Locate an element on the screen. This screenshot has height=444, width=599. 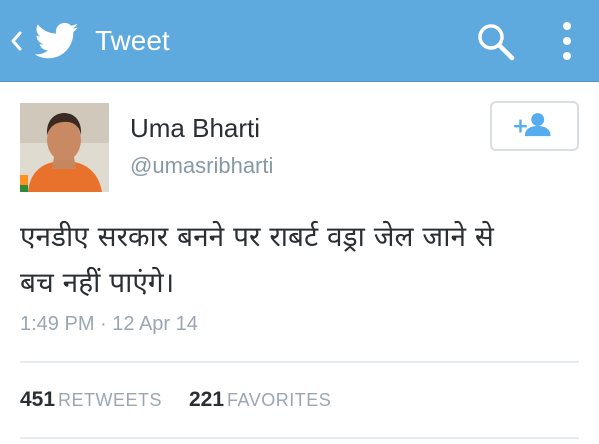
follow-add-user-icon: + is located at coordinates (531, 125).